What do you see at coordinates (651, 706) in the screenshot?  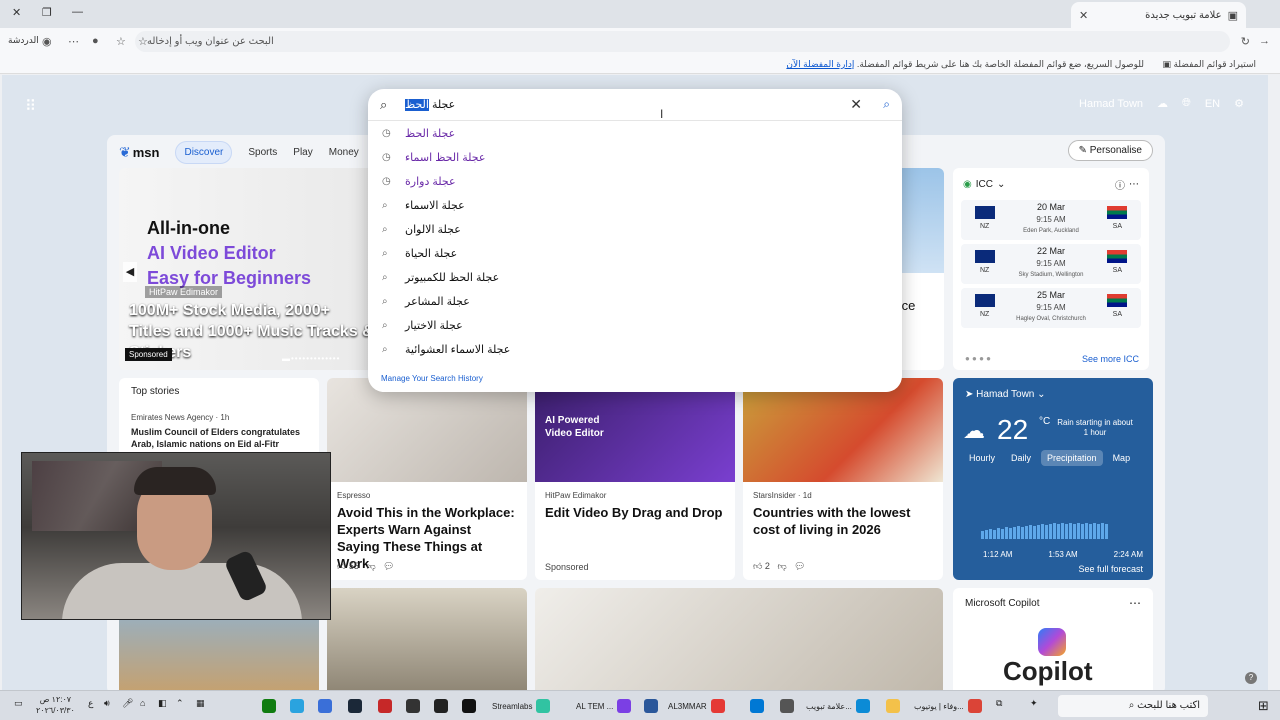 I see `taskbar-app-word` at bounding box center [651, 706].